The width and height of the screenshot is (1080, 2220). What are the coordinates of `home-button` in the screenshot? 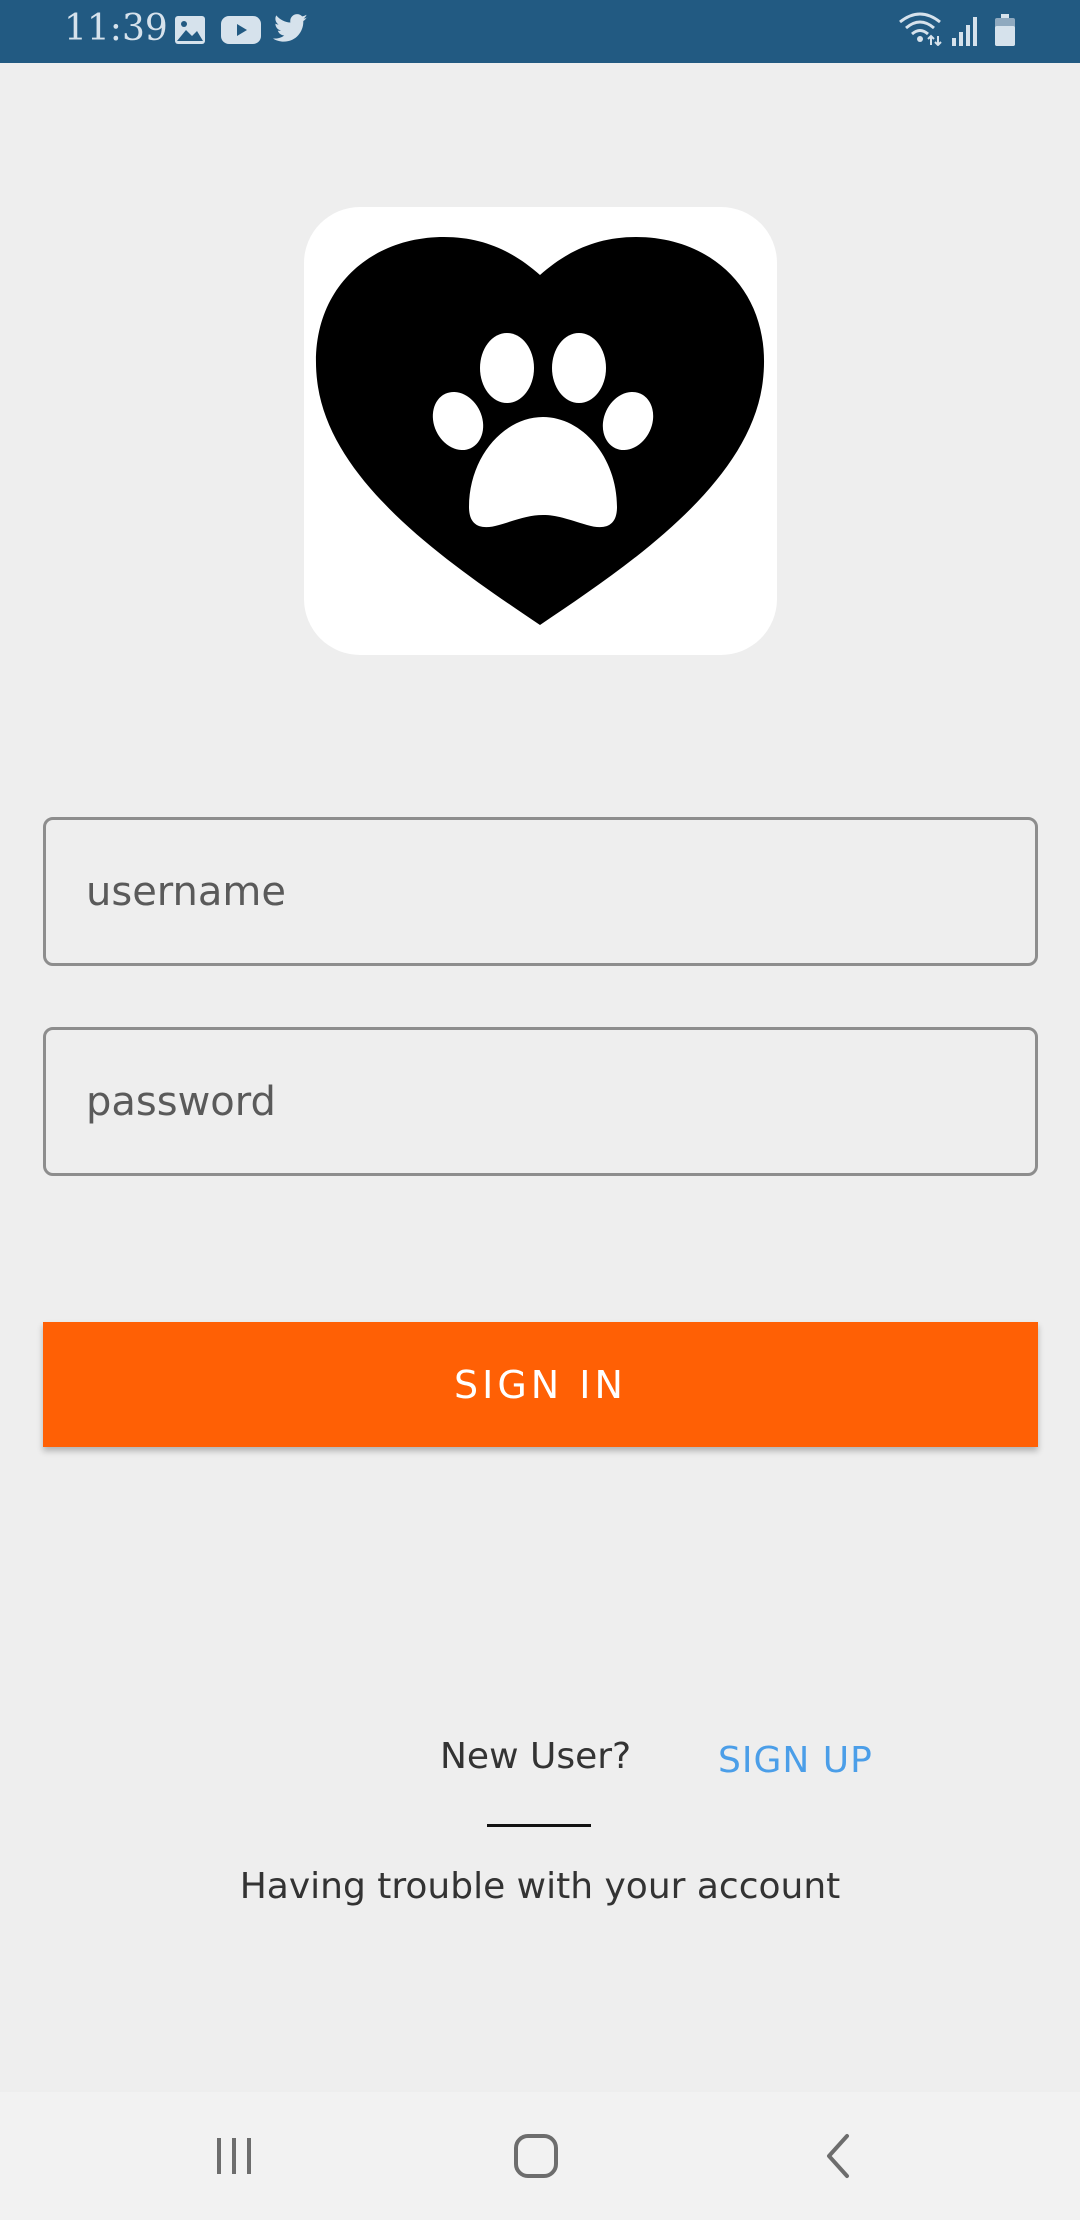 It's located at (536, 2156).